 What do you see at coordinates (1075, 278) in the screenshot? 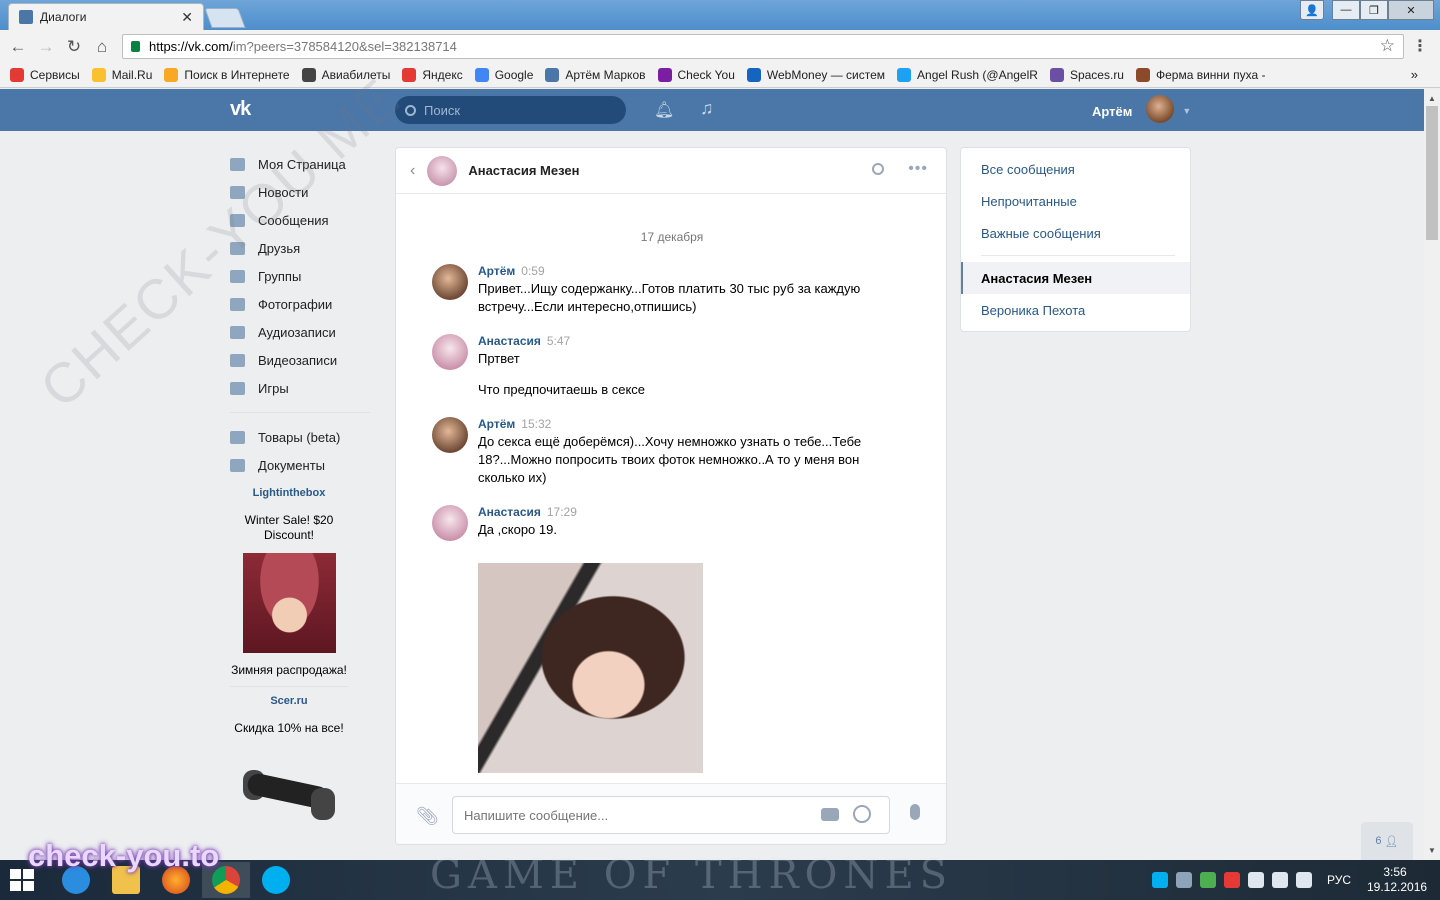
I see `dialog-tab-active: Анастасия Мезен` at bounding box center [1075, 278].